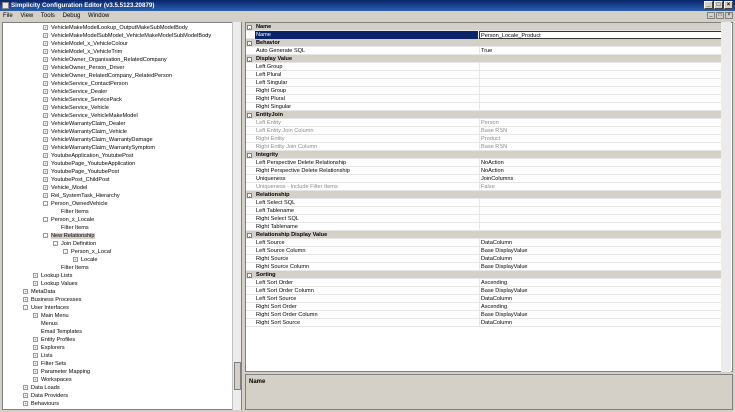 The image size is (735, 412). Describe the element at coordinates (84, 124) in the screenshot. I see `tree-item: + VehicleWarrantyClaim_Dealer` at that location.